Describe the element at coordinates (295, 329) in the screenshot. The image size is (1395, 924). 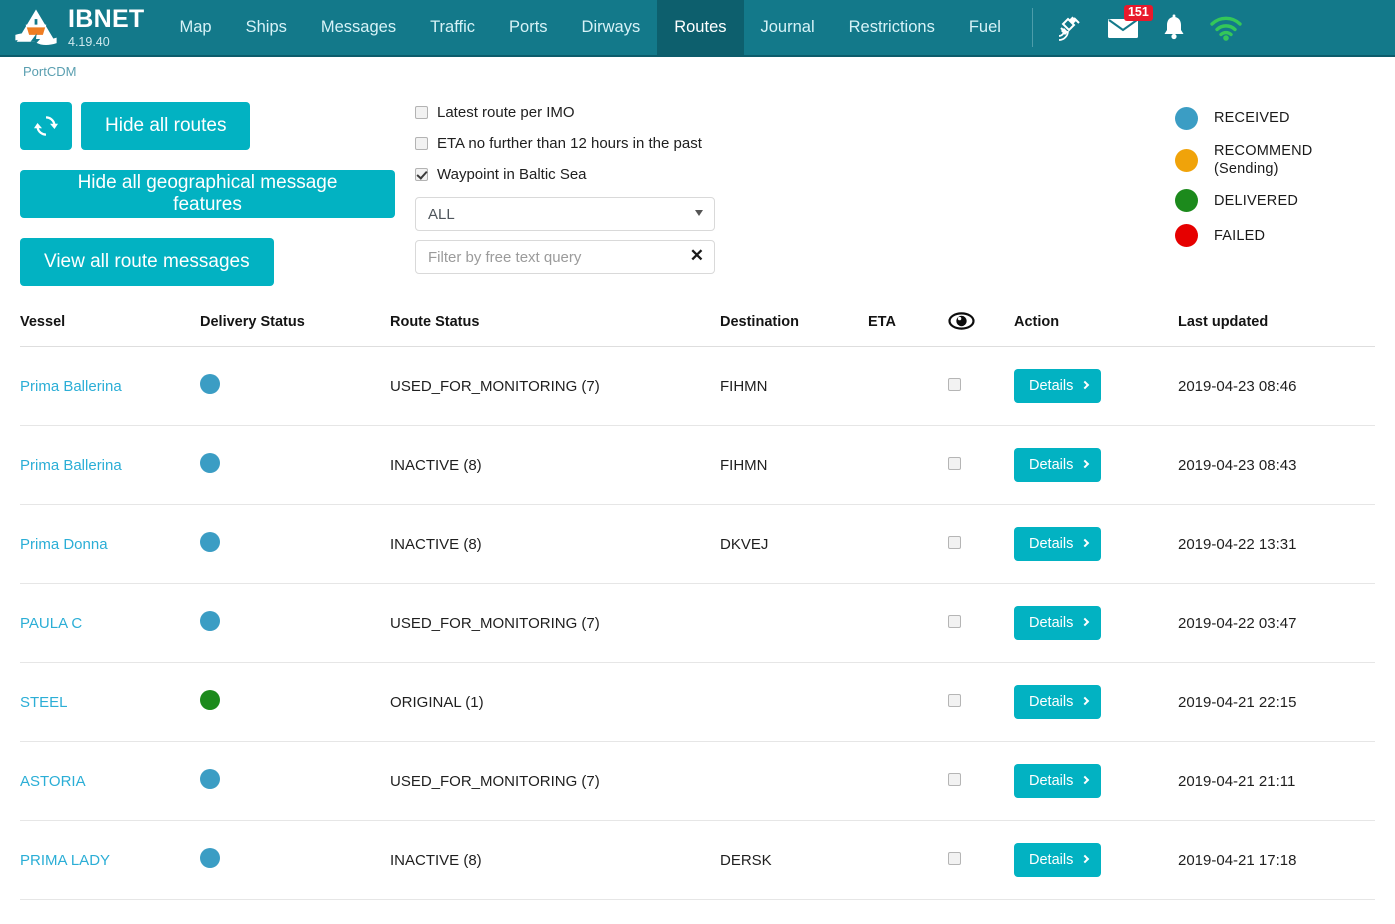
I see `column-header-delivery-status: Delivery Status` at that location.